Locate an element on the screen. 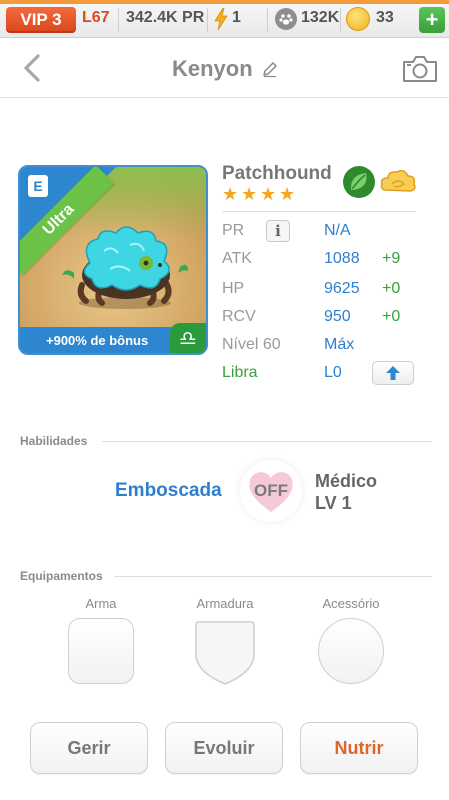 The height and width of the screenshot is (800, 449). leaf-element-icon is located at coordinates (359, 182).